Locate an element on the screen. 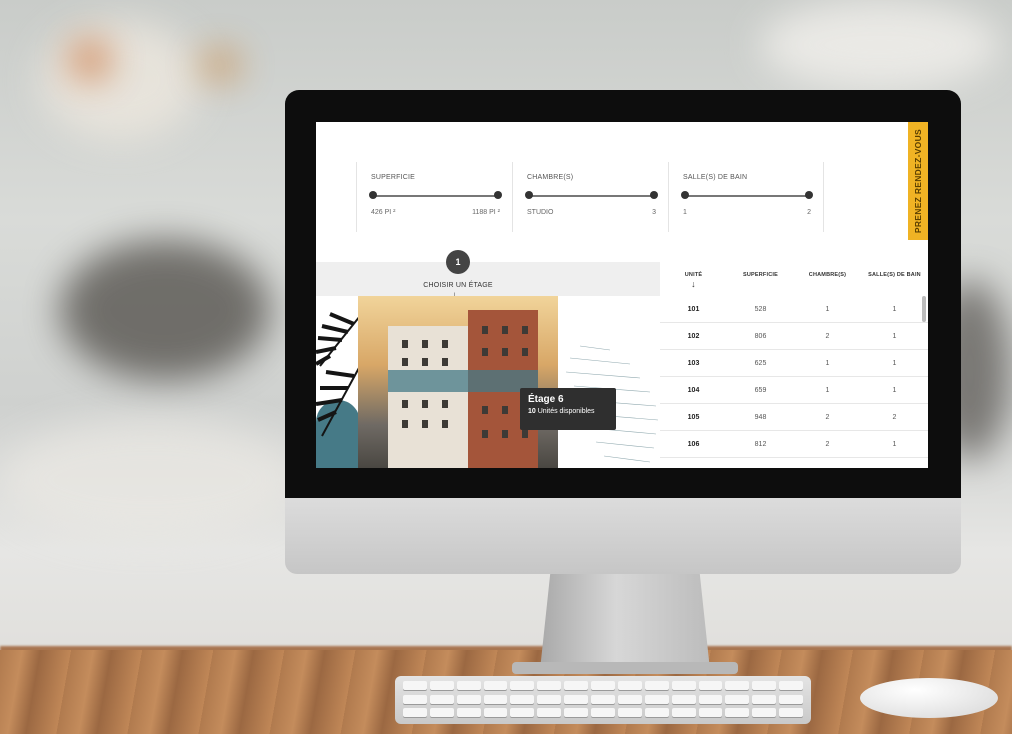 The image size is (1012, 734). filter-salles-de-bain: SALLE(S) DE BAIN 1 2 is located at coordinates (746, 197).